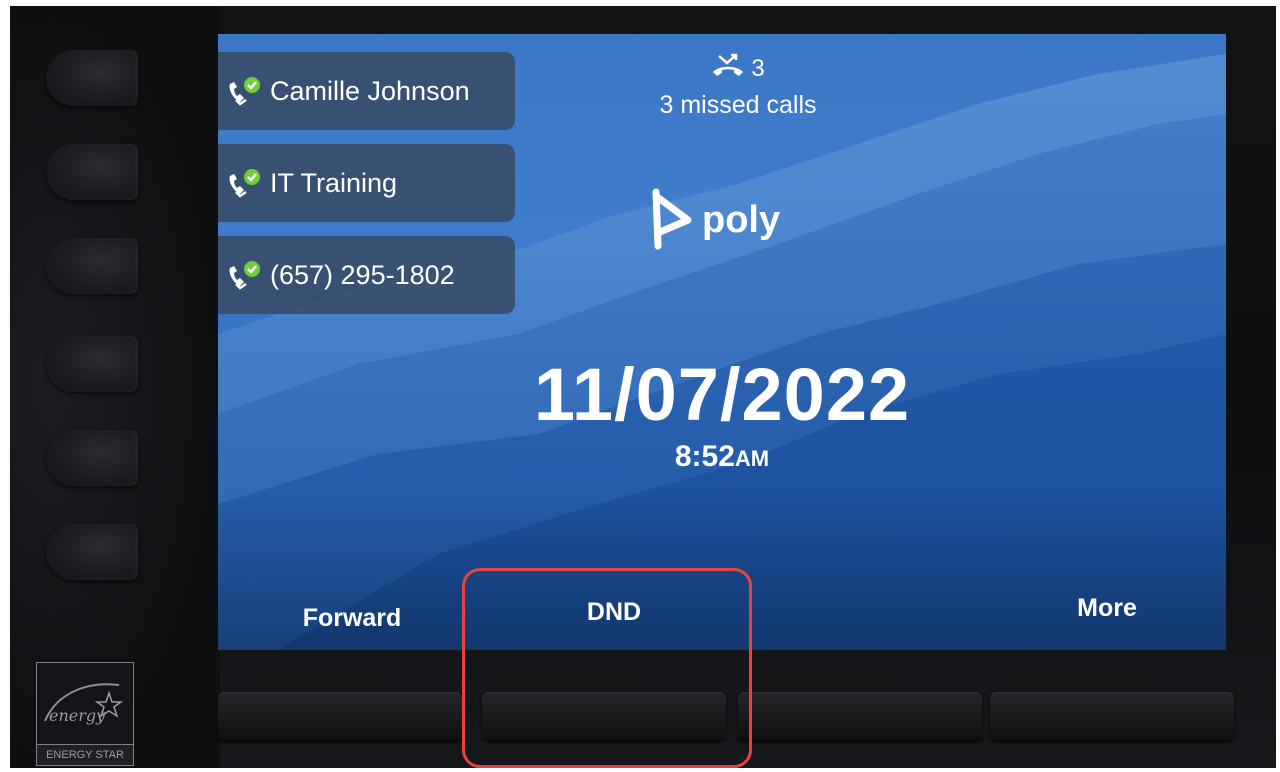 Image resolution: width=1280 pixels, height=772 pixels. Describe the element at coordinates (370, 90) in the screenshot. I see `line-label: Camille Johnson` at that location.